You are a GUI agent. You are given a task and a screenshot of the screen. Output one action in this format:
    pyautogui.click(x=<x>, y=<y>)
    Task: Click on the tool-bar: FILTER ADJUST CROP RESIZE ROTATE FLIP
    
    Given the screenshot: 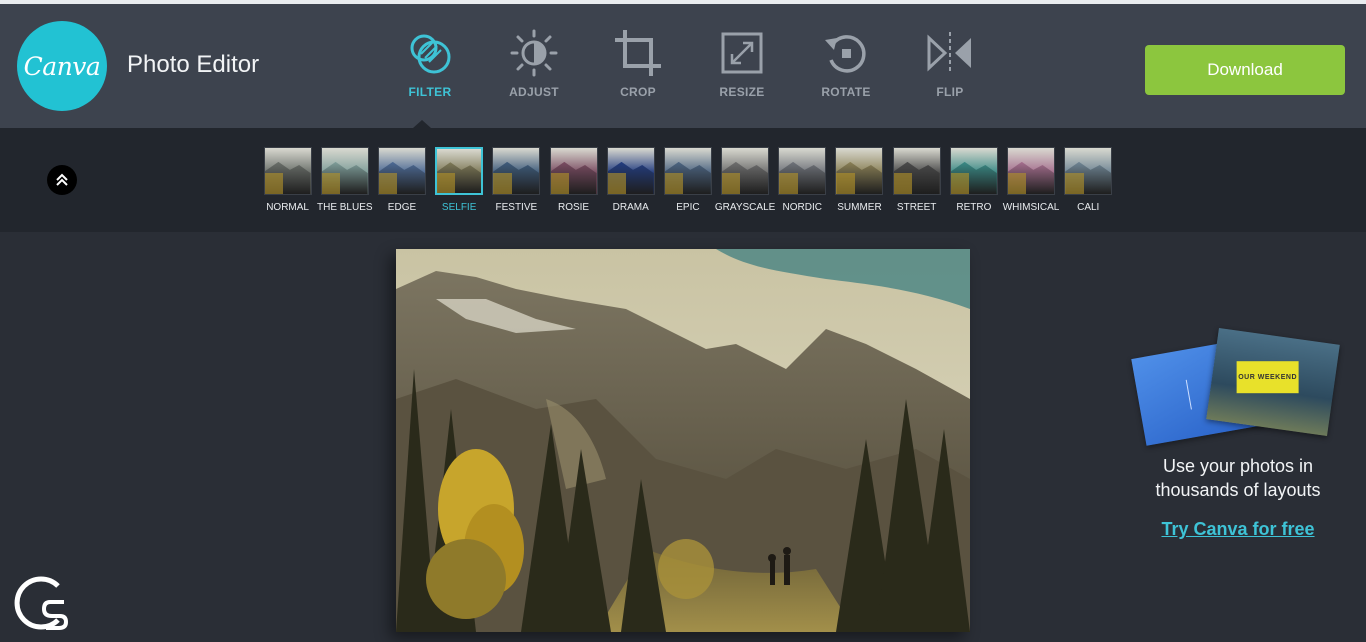 What is the action you would take?
    pyautogui.click(x=690, y=68)
    